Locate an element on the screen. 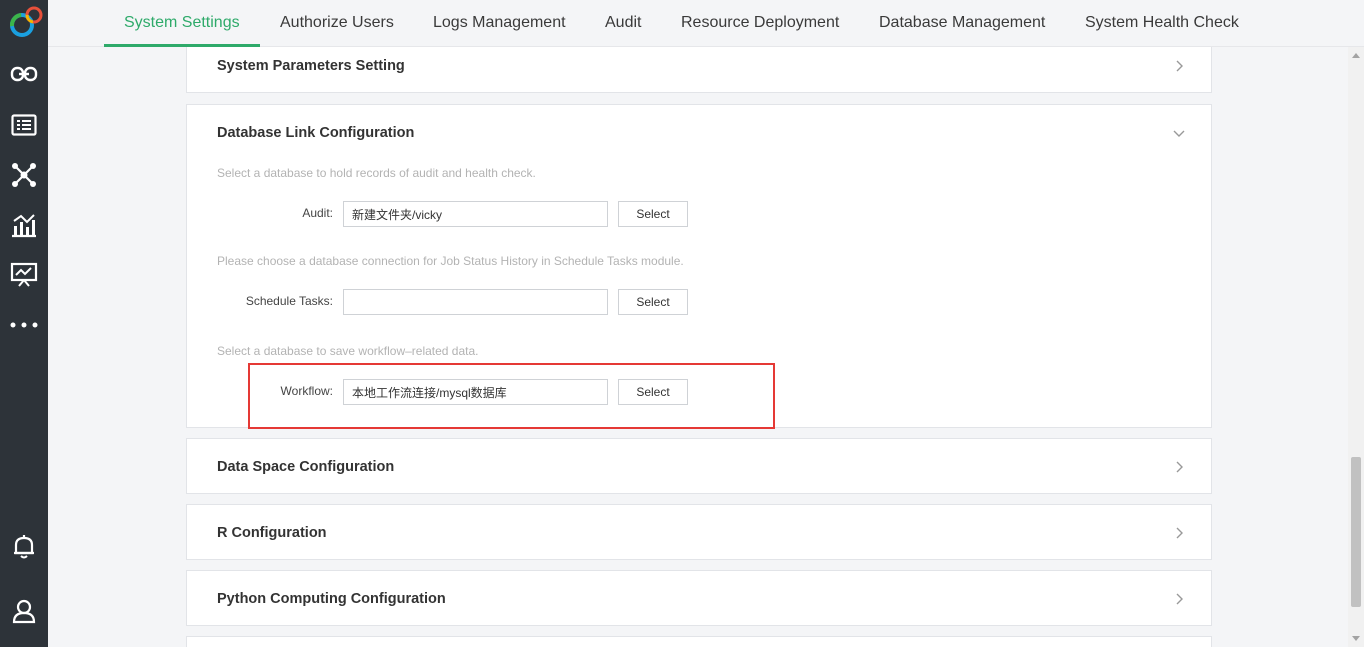 The height and width of the screenshot is (647, 1364). tab-authorize-users: Authorize Users is located at coordinates (337, 23).